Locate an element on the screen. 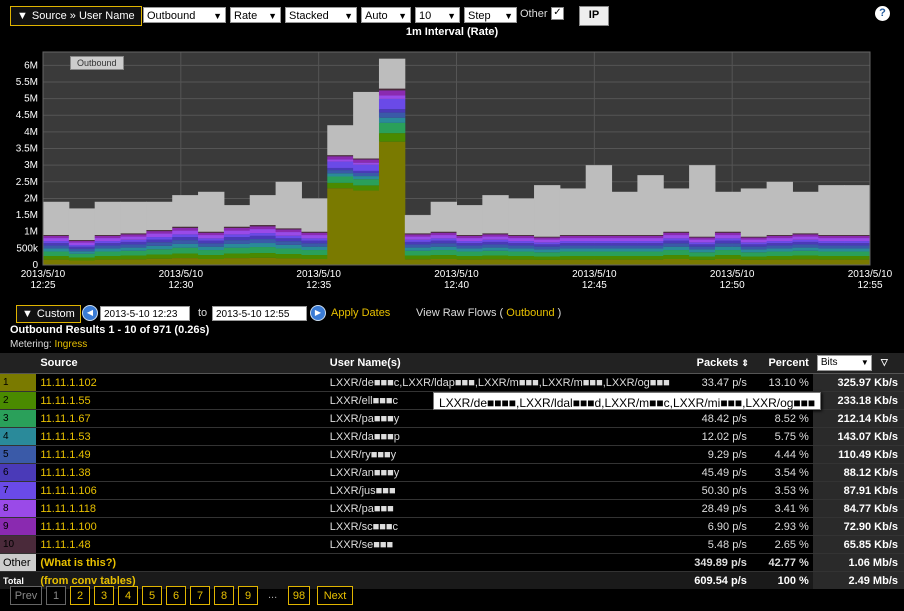  view-raw-outbound-link: Outbound is located at coordinates (530, 313).